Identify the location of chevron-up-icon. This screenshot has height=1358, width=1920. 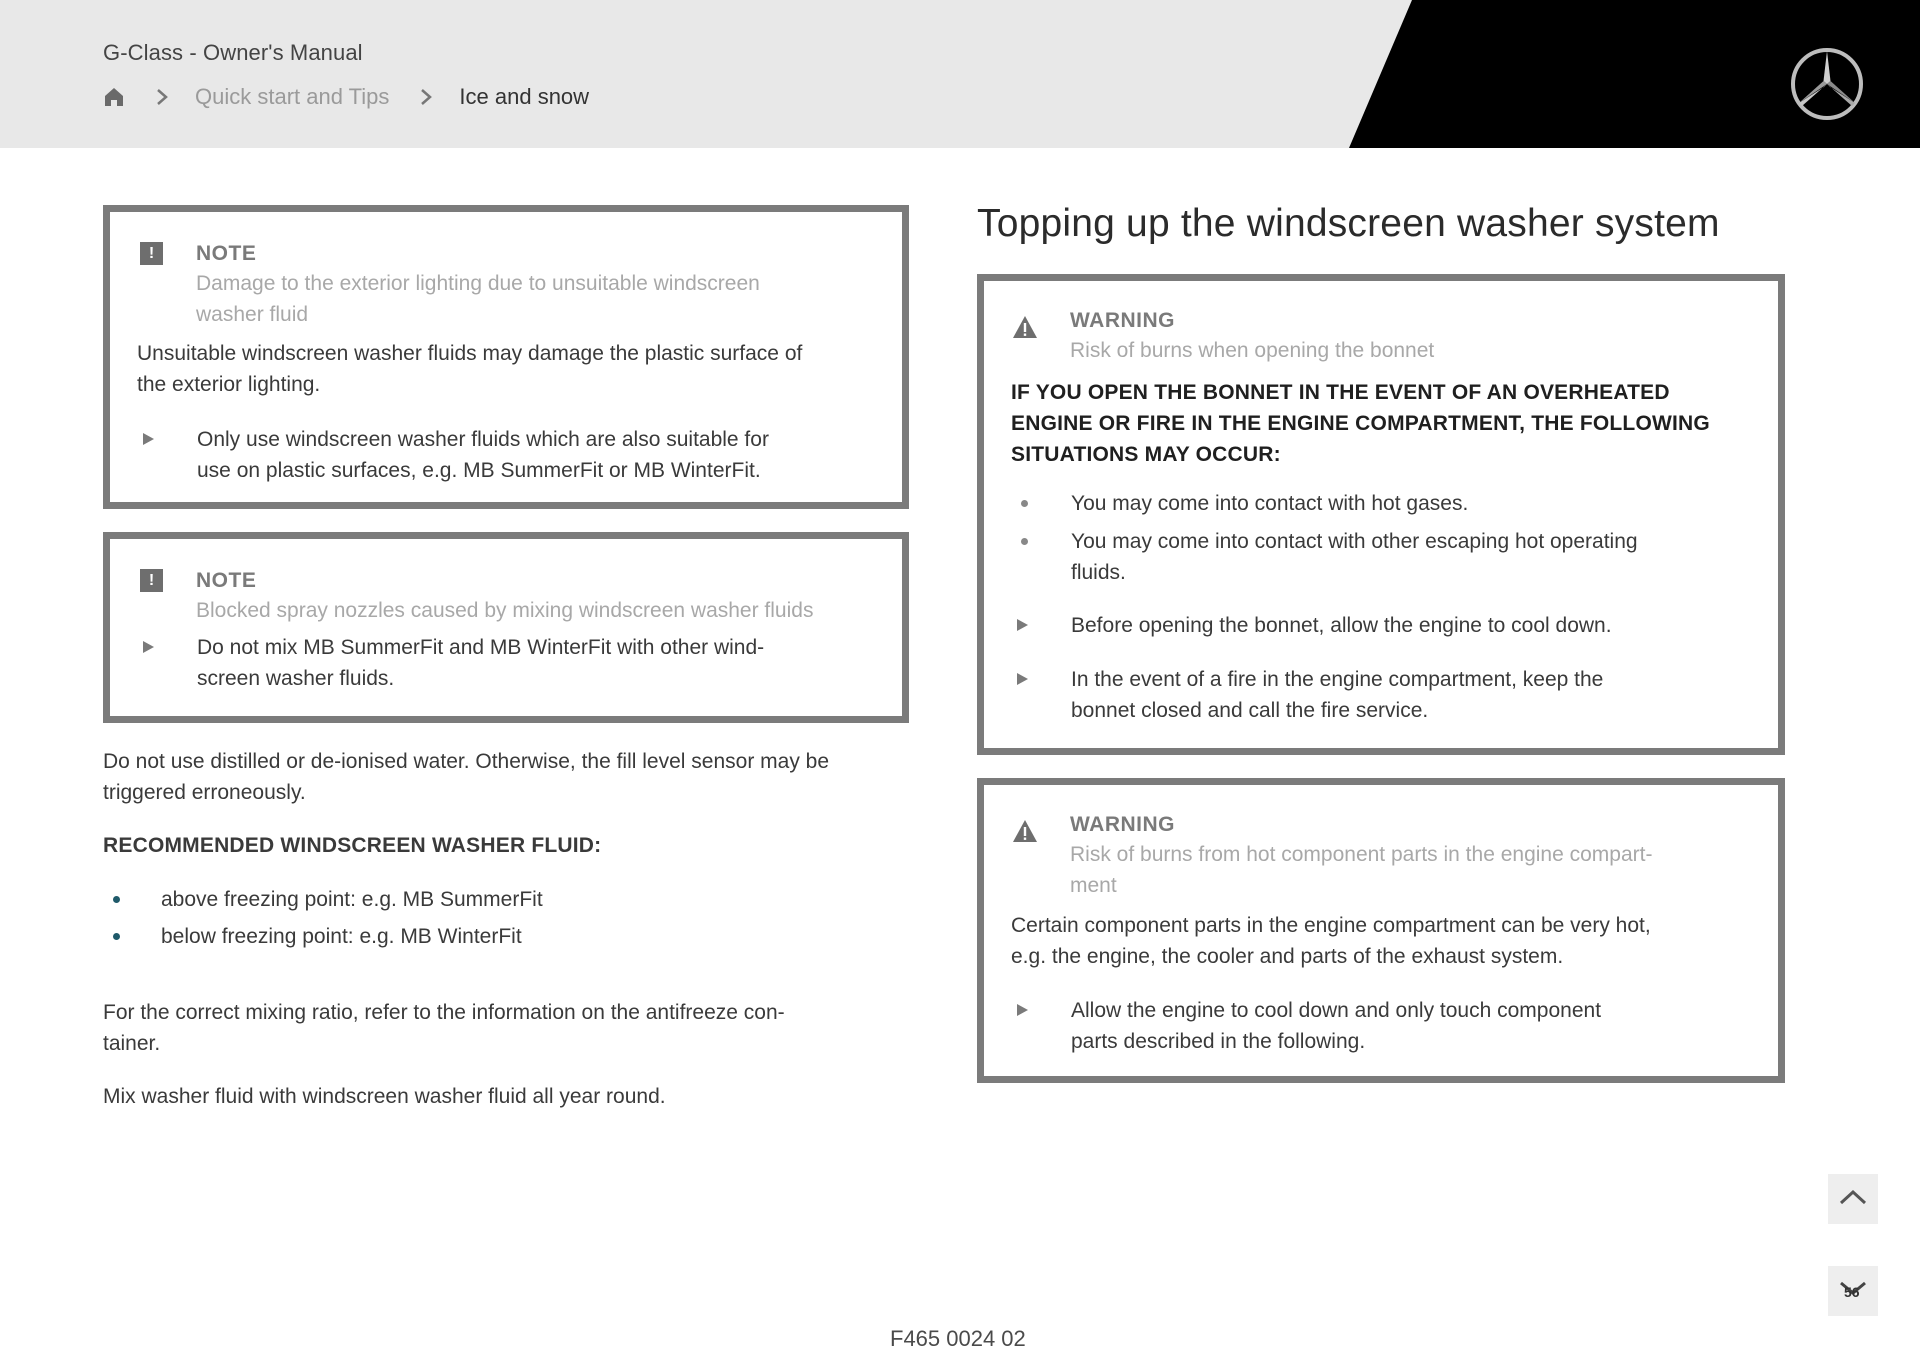
(1853, 1199).